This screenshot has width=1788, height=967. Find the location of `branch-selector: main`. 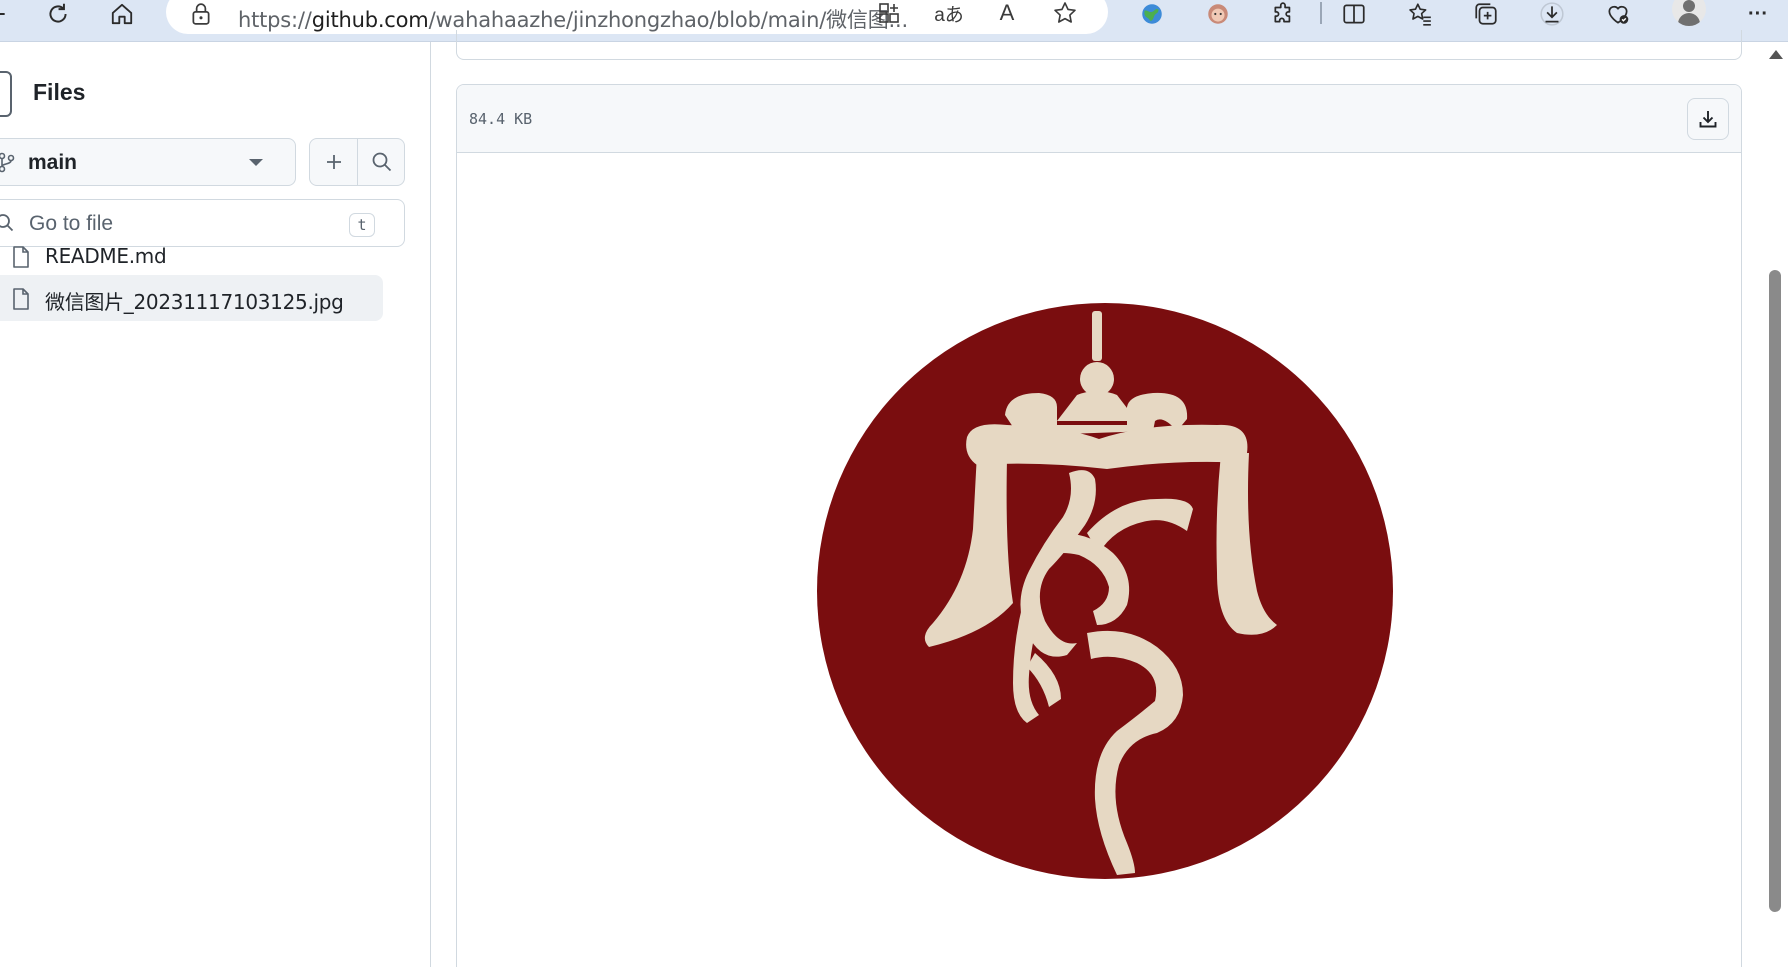

branch-selector: main is located at coordinates (148, 162).